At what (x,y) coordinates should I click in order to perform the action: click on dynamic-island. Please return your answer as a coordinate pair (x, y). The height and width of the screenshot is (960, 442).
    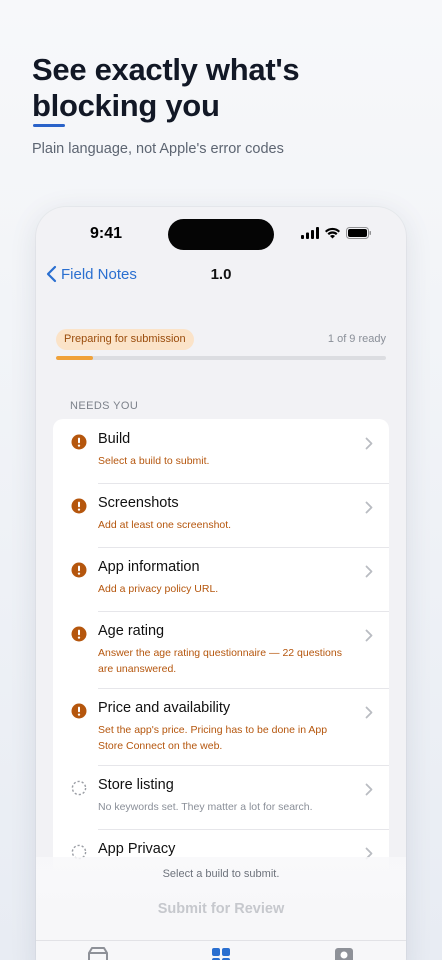
    Looking at the image, I should click on (221, 234).